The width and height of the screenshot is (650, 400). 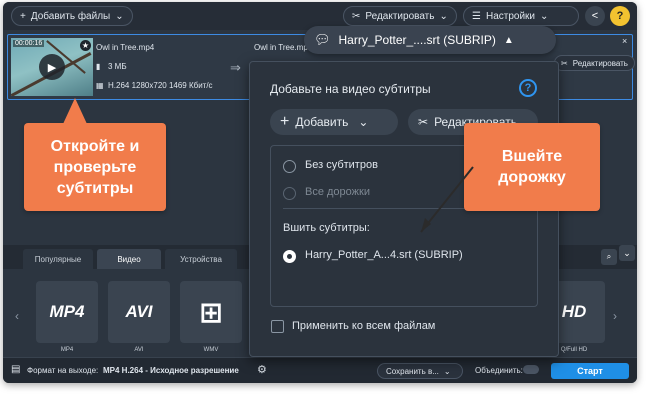 I want to click on chevron-left-icon: ‹, so click(x=17, y=316).